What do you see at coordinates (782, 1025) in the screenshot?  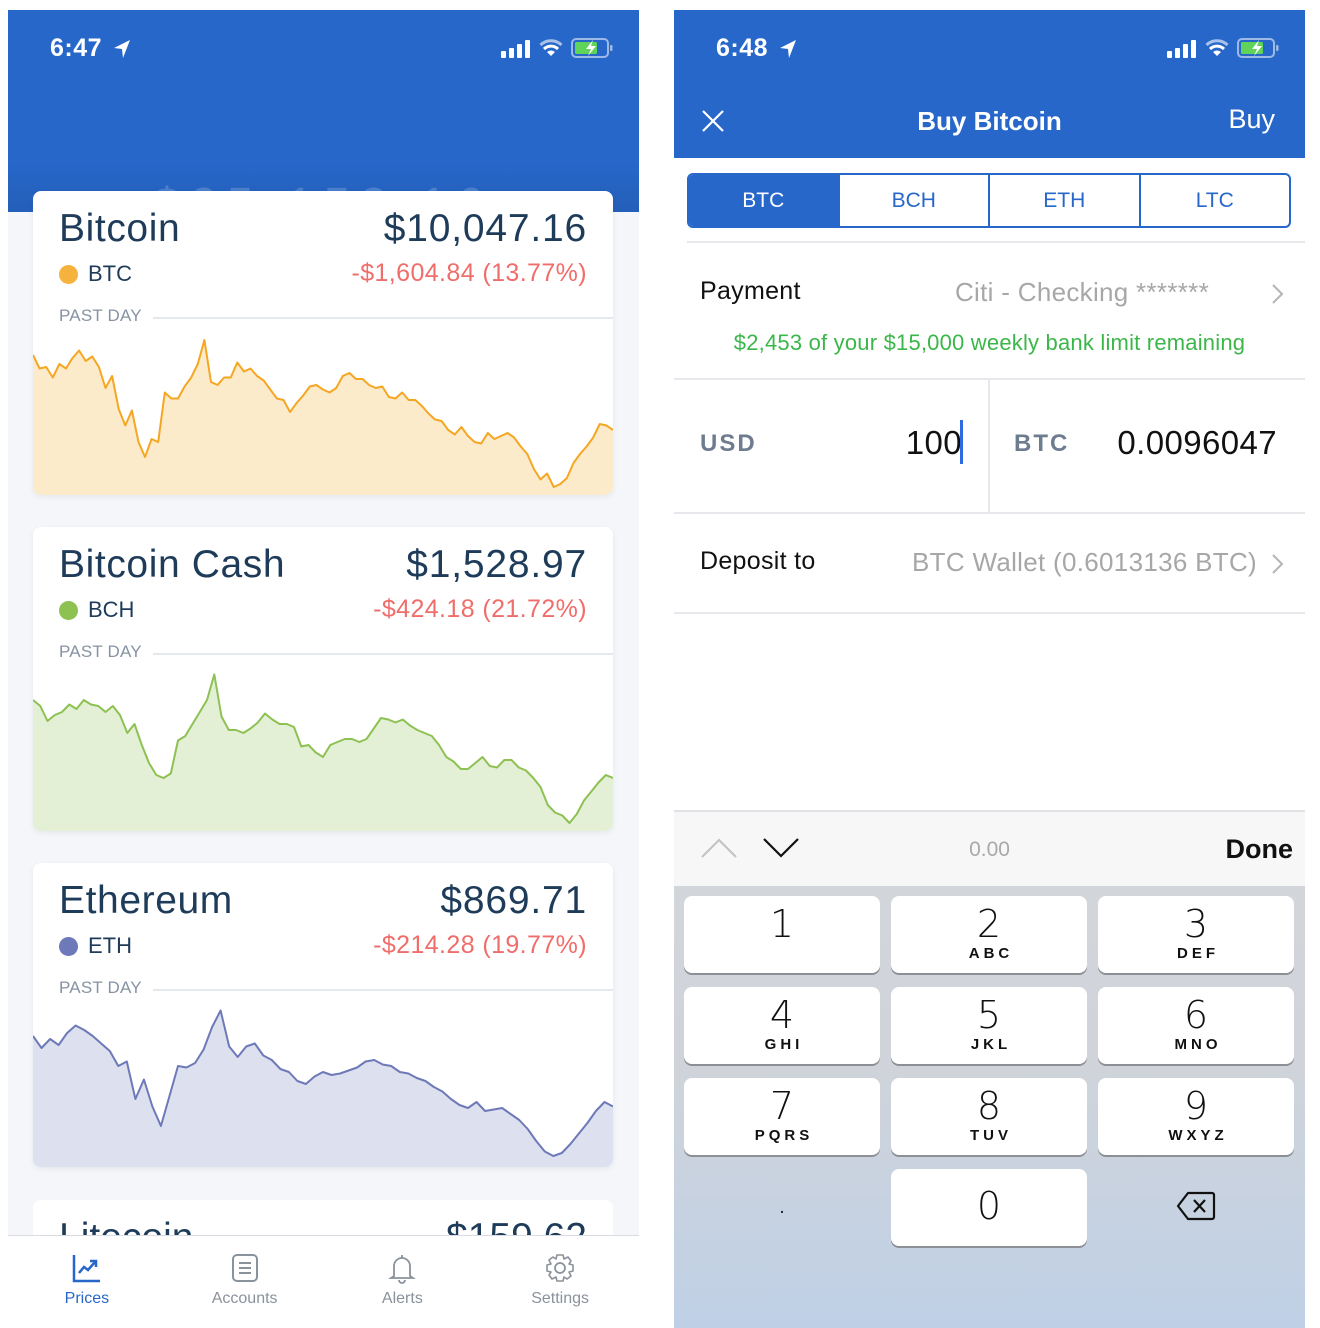 I see `key-4: 4 GHI` at bounding box center [782, 1025].